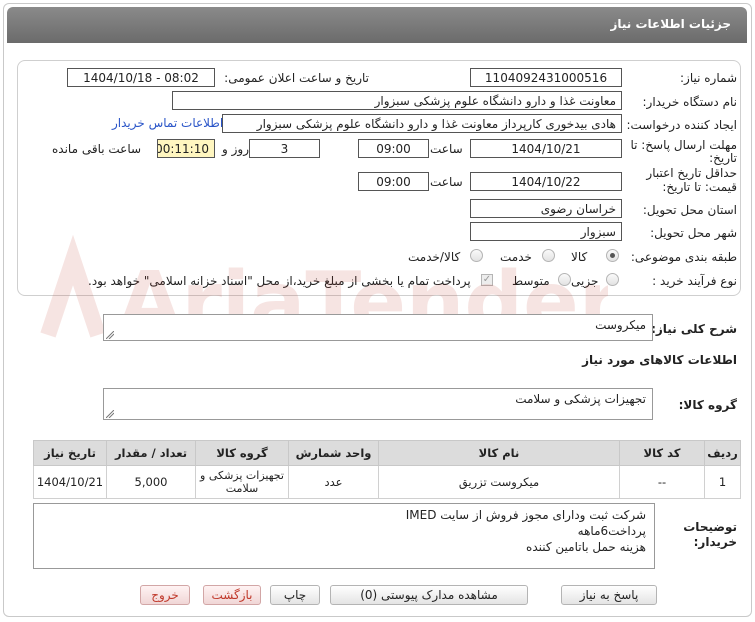 The width and height of the screenshot is (755, 622). Describe the element at coordinates (579, 257) in the screenshot. I see `category-goods-label: کالا` at that location.